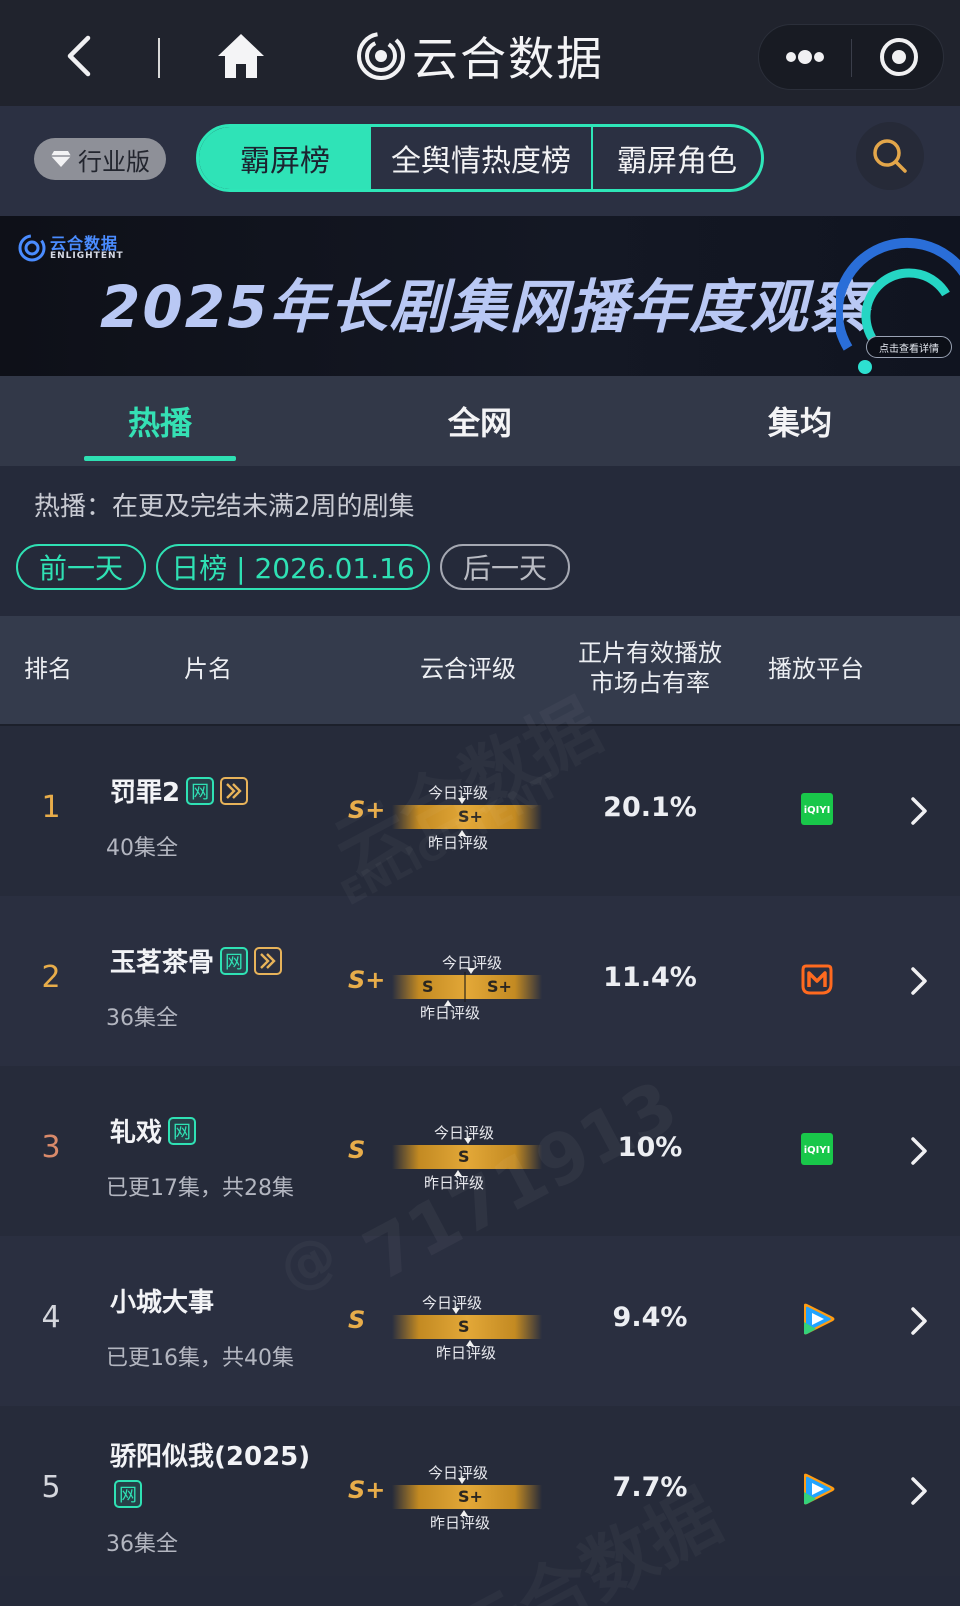 This screenshot has width=960, height=1606. Describe the element at coordinates (114, 161) in the screenshot. I see `industry-edition-label: 行业版` at that location.